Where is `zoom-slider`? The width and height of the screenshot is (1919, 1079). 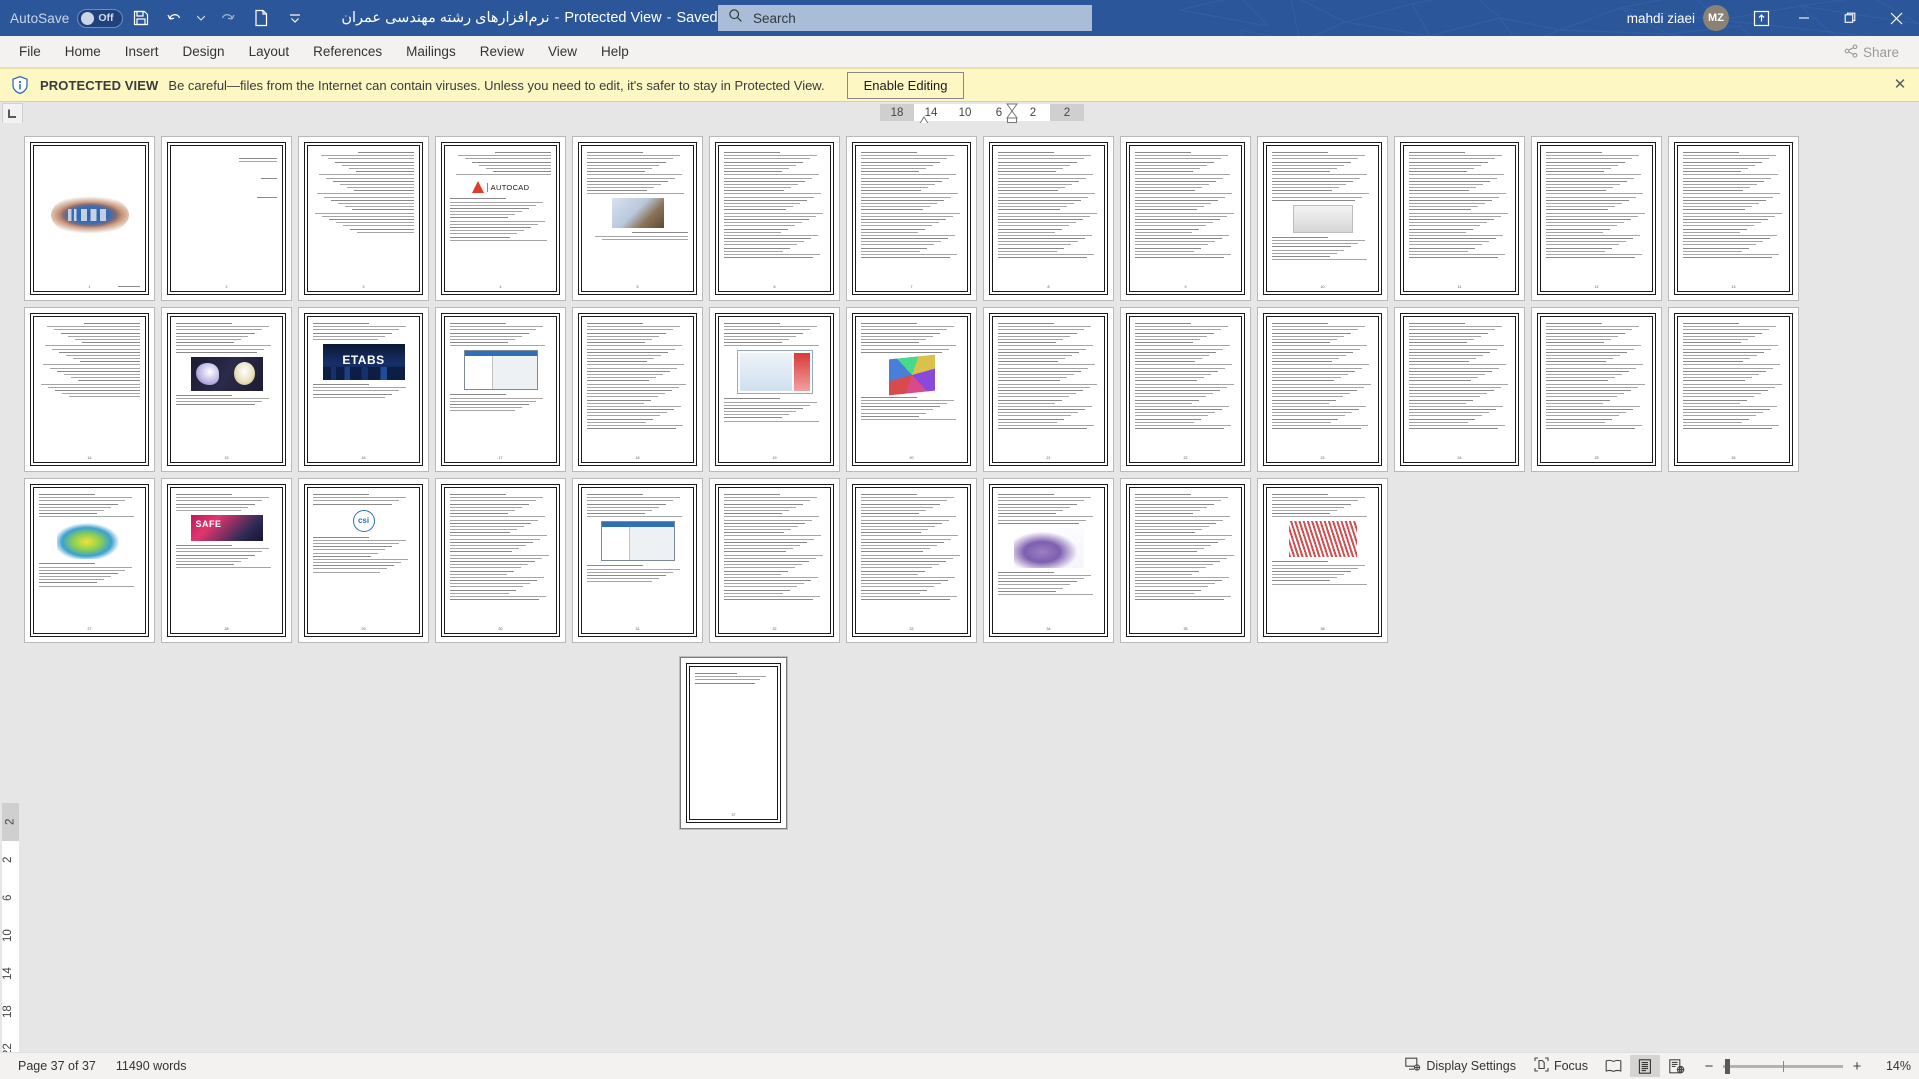 zoom-slider is located at coordinates (1783, 1066).